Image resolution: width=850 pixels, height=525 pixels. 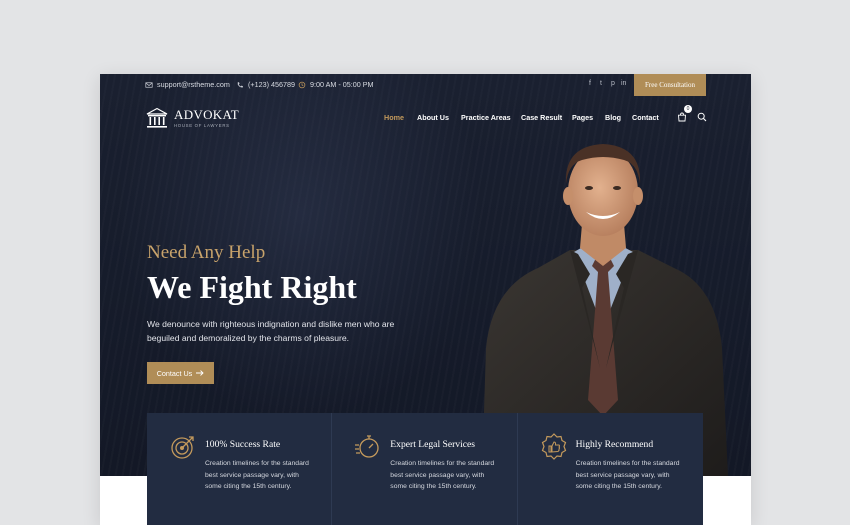 What do you see at coordinates (623, 83) in the screenshot?
I see `linkedin-icon: in` at bounding box center [623, 83].